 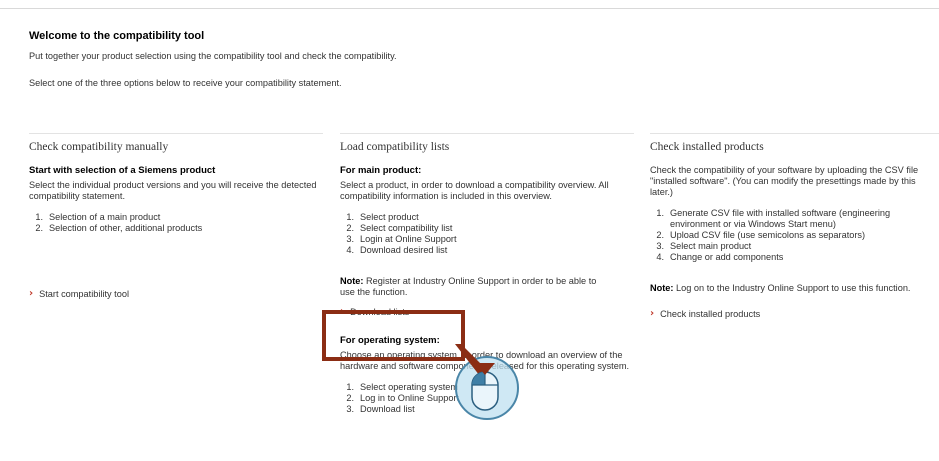 What do you see at coordinates (477, 377) in the screenshot?
I see `mouse-click-icon` at bounding box center [477, 377].